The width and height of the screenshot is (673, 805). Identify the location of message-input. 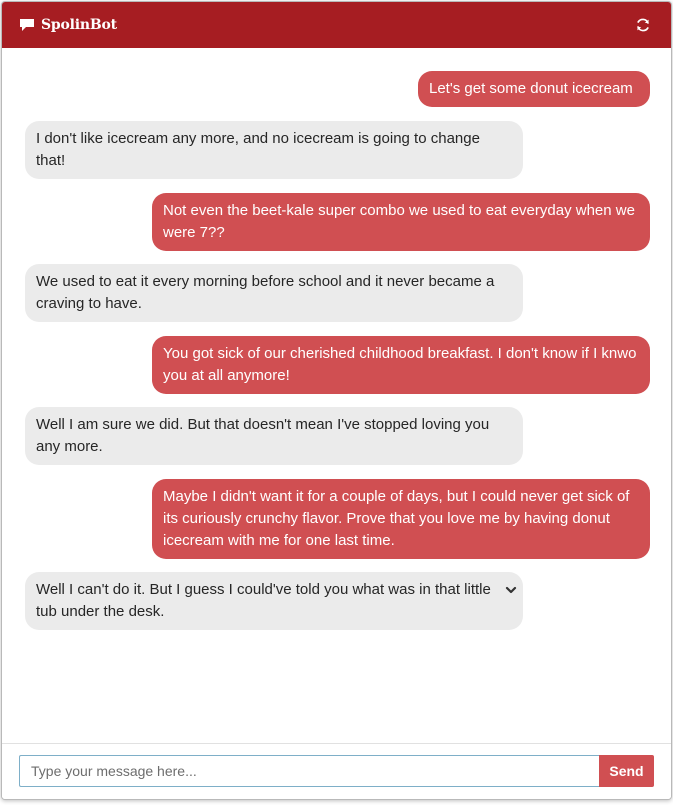
(309, 771).